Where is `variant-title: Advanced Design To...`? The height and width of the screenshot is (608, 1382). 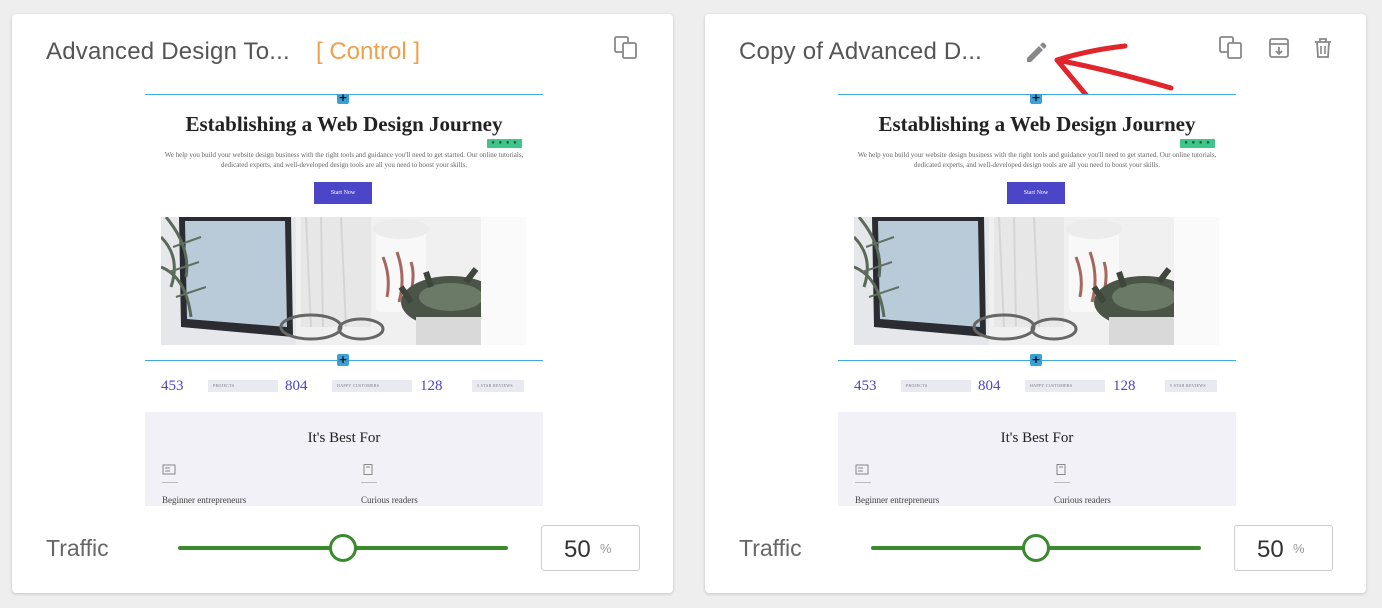 variant-title: Advanced Design To... is located at coordinates (168, 52).